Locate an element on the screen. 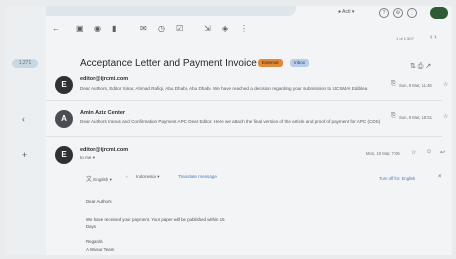 This screenshot has height=259, width=456. apps-icon: ⋮ is located at coordinates (412, 13).